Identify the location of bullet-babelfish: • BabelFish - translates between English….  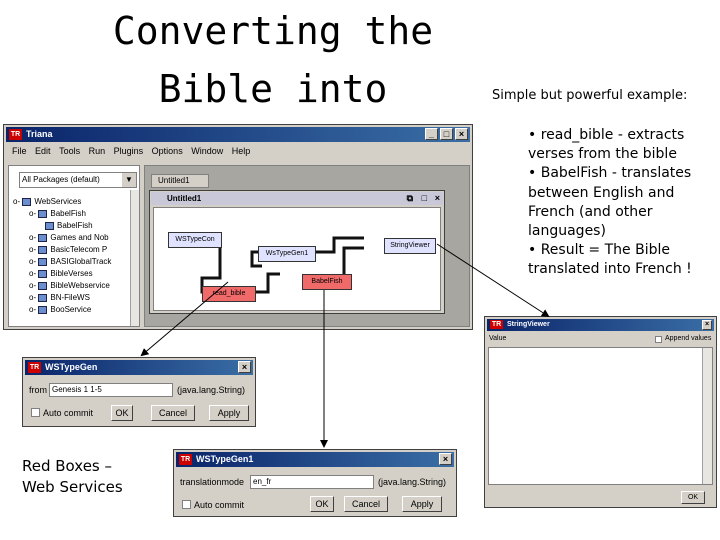
(610, 202).